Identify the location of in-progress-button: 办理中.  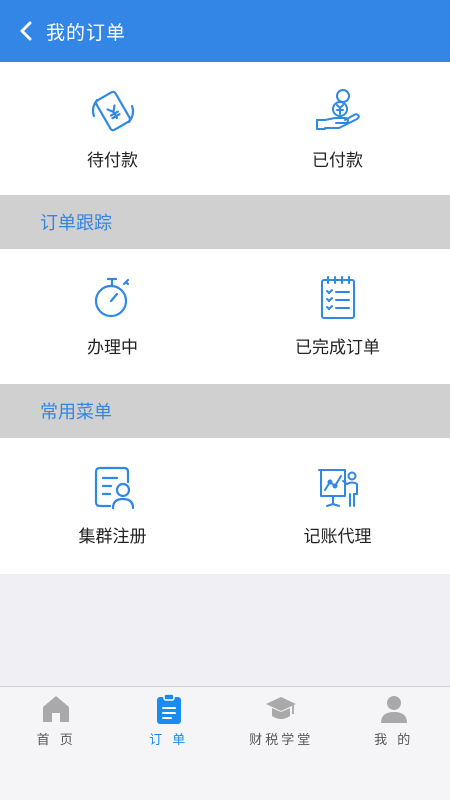
(112, 316).